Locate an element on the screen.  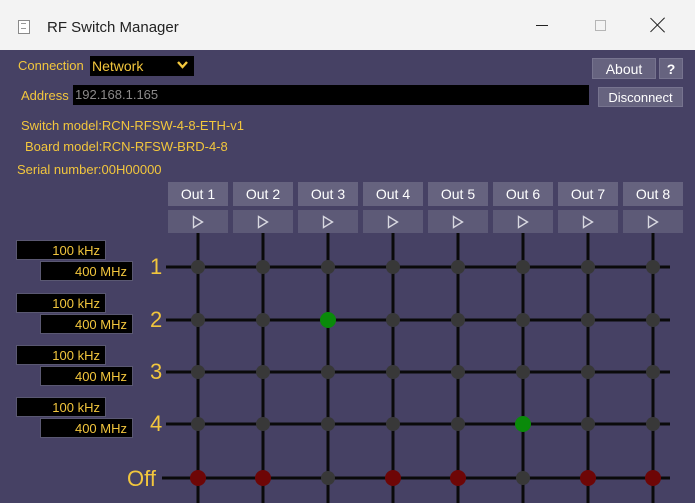
row-1-freq-low: 100 kHz is located at coordinates (61, 250).